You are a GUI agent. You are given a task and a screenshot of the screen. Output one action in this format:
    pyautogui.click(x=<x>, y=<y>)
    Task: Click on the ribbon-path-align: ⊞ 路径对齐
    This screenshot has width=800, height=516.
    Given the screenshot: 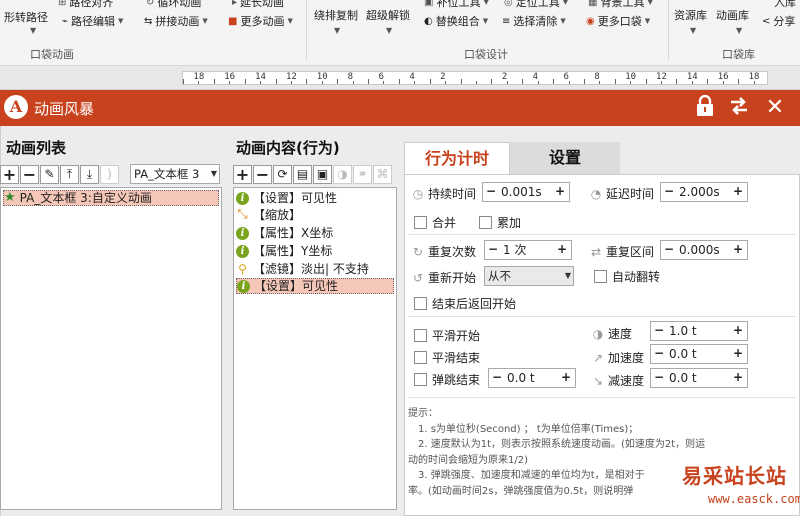 What is the action you would take?
    pyautogui.click(x=85, y=5)
    